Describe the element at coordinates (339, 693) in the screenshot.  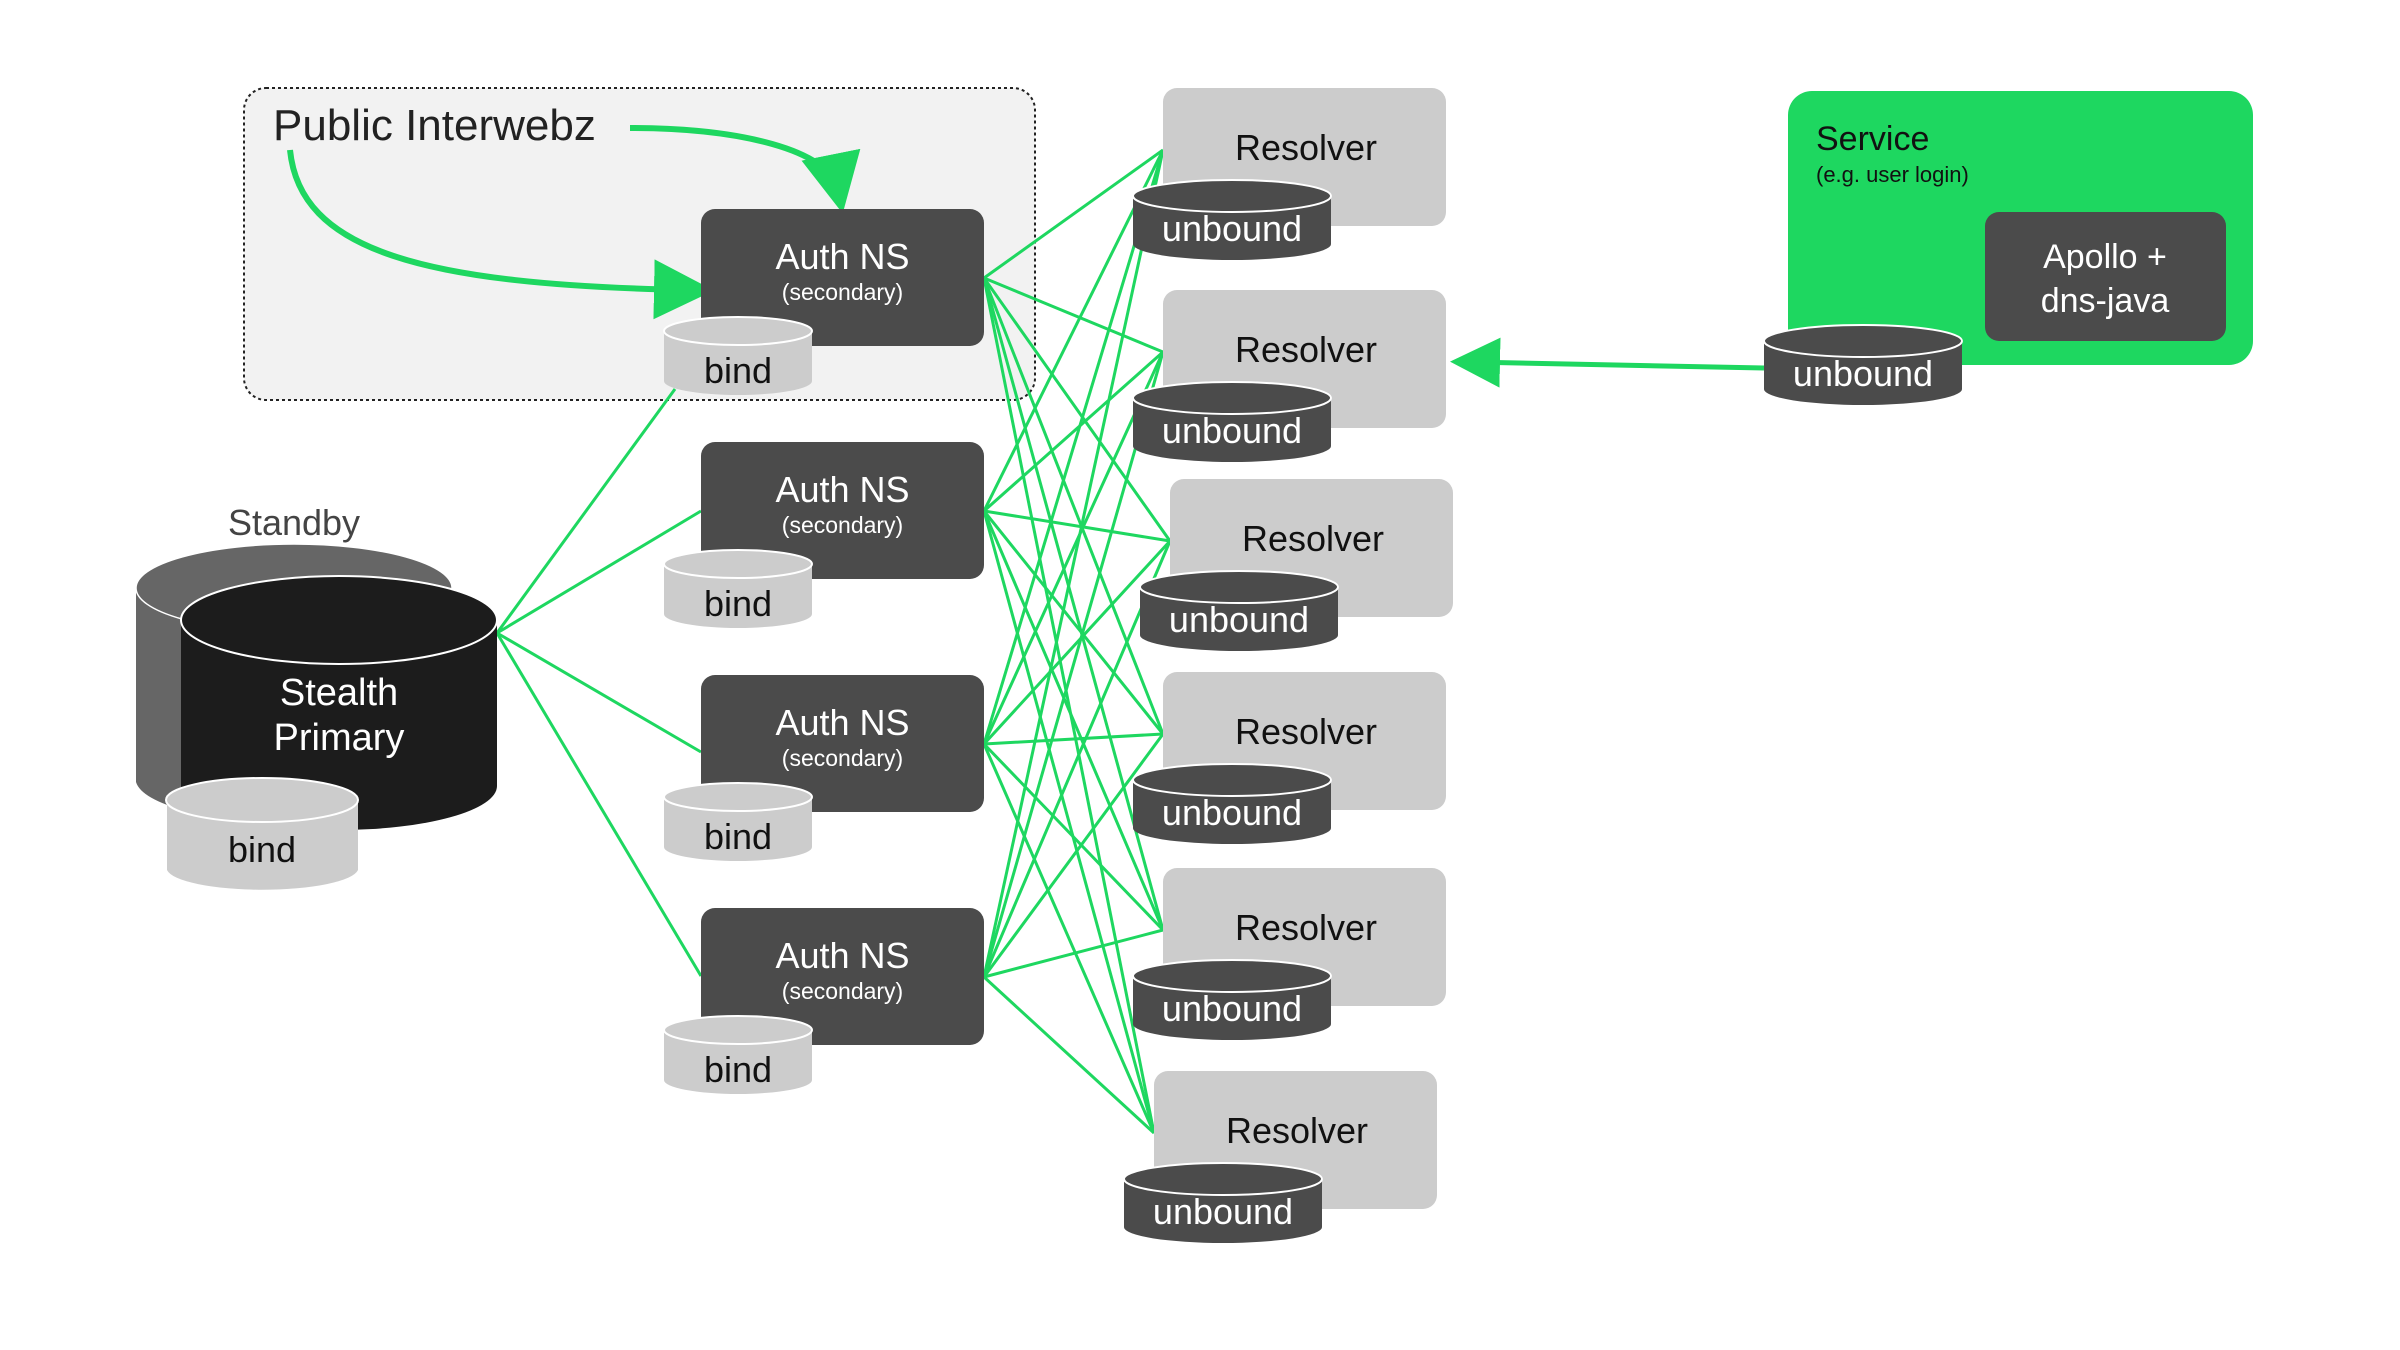
I see `stealth-primary-label-1: Stealth` at that location.